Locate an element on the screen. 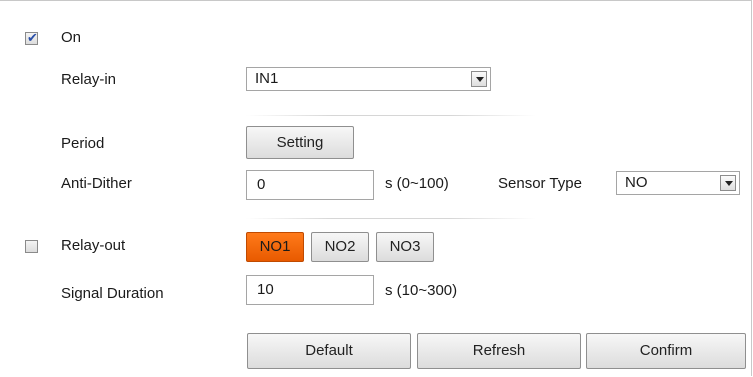 The image size is (753, 377). signal-duration-input: 10 is located at coordinates (310, 290).